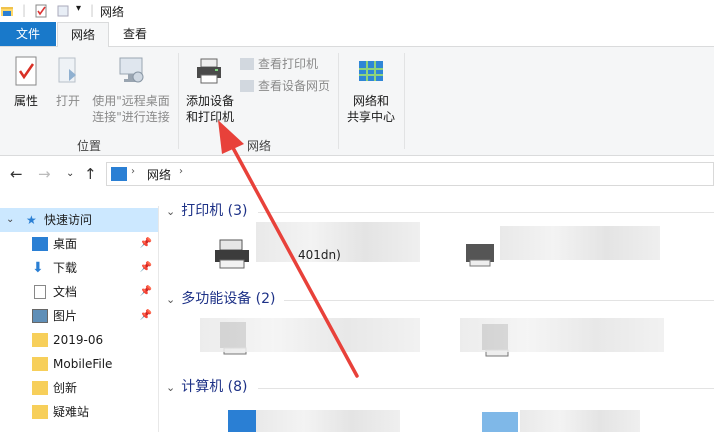  Describe the element at coordinates (214, 211) in the screenshot. I see `group-title: 打印机 (3)` at that location.